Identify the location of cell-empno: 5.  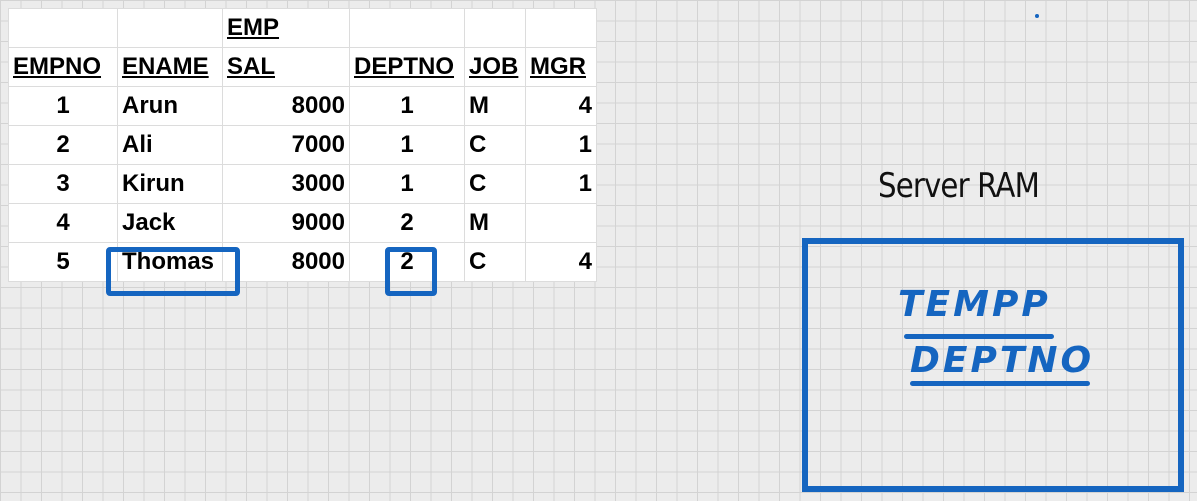
(63, 262).